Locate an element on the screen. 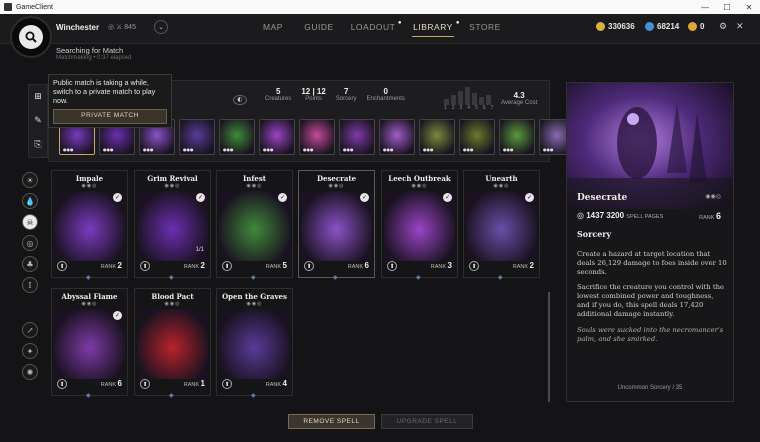  card-rank: RANK 6 is located at coordinates (111, 383).